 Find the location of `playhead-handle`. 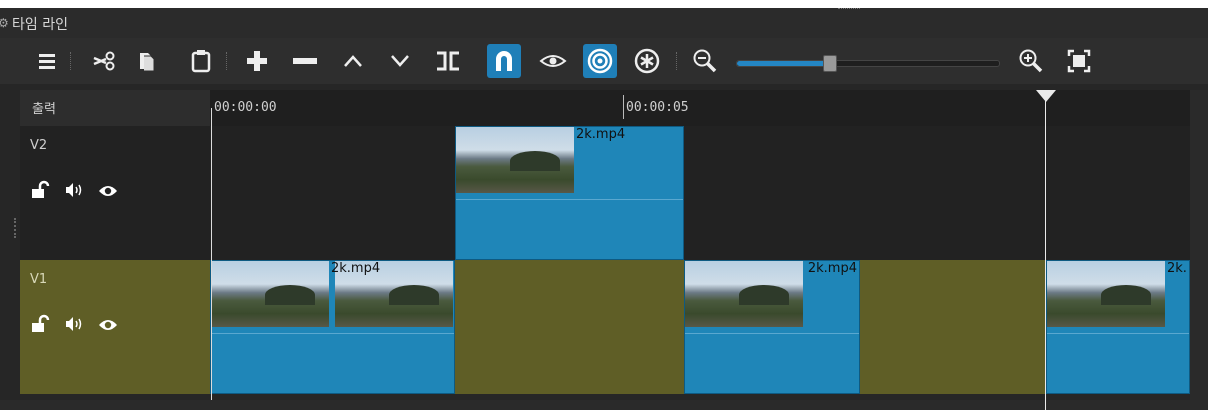

playhead-handle is located at coordinates (1046, 96).